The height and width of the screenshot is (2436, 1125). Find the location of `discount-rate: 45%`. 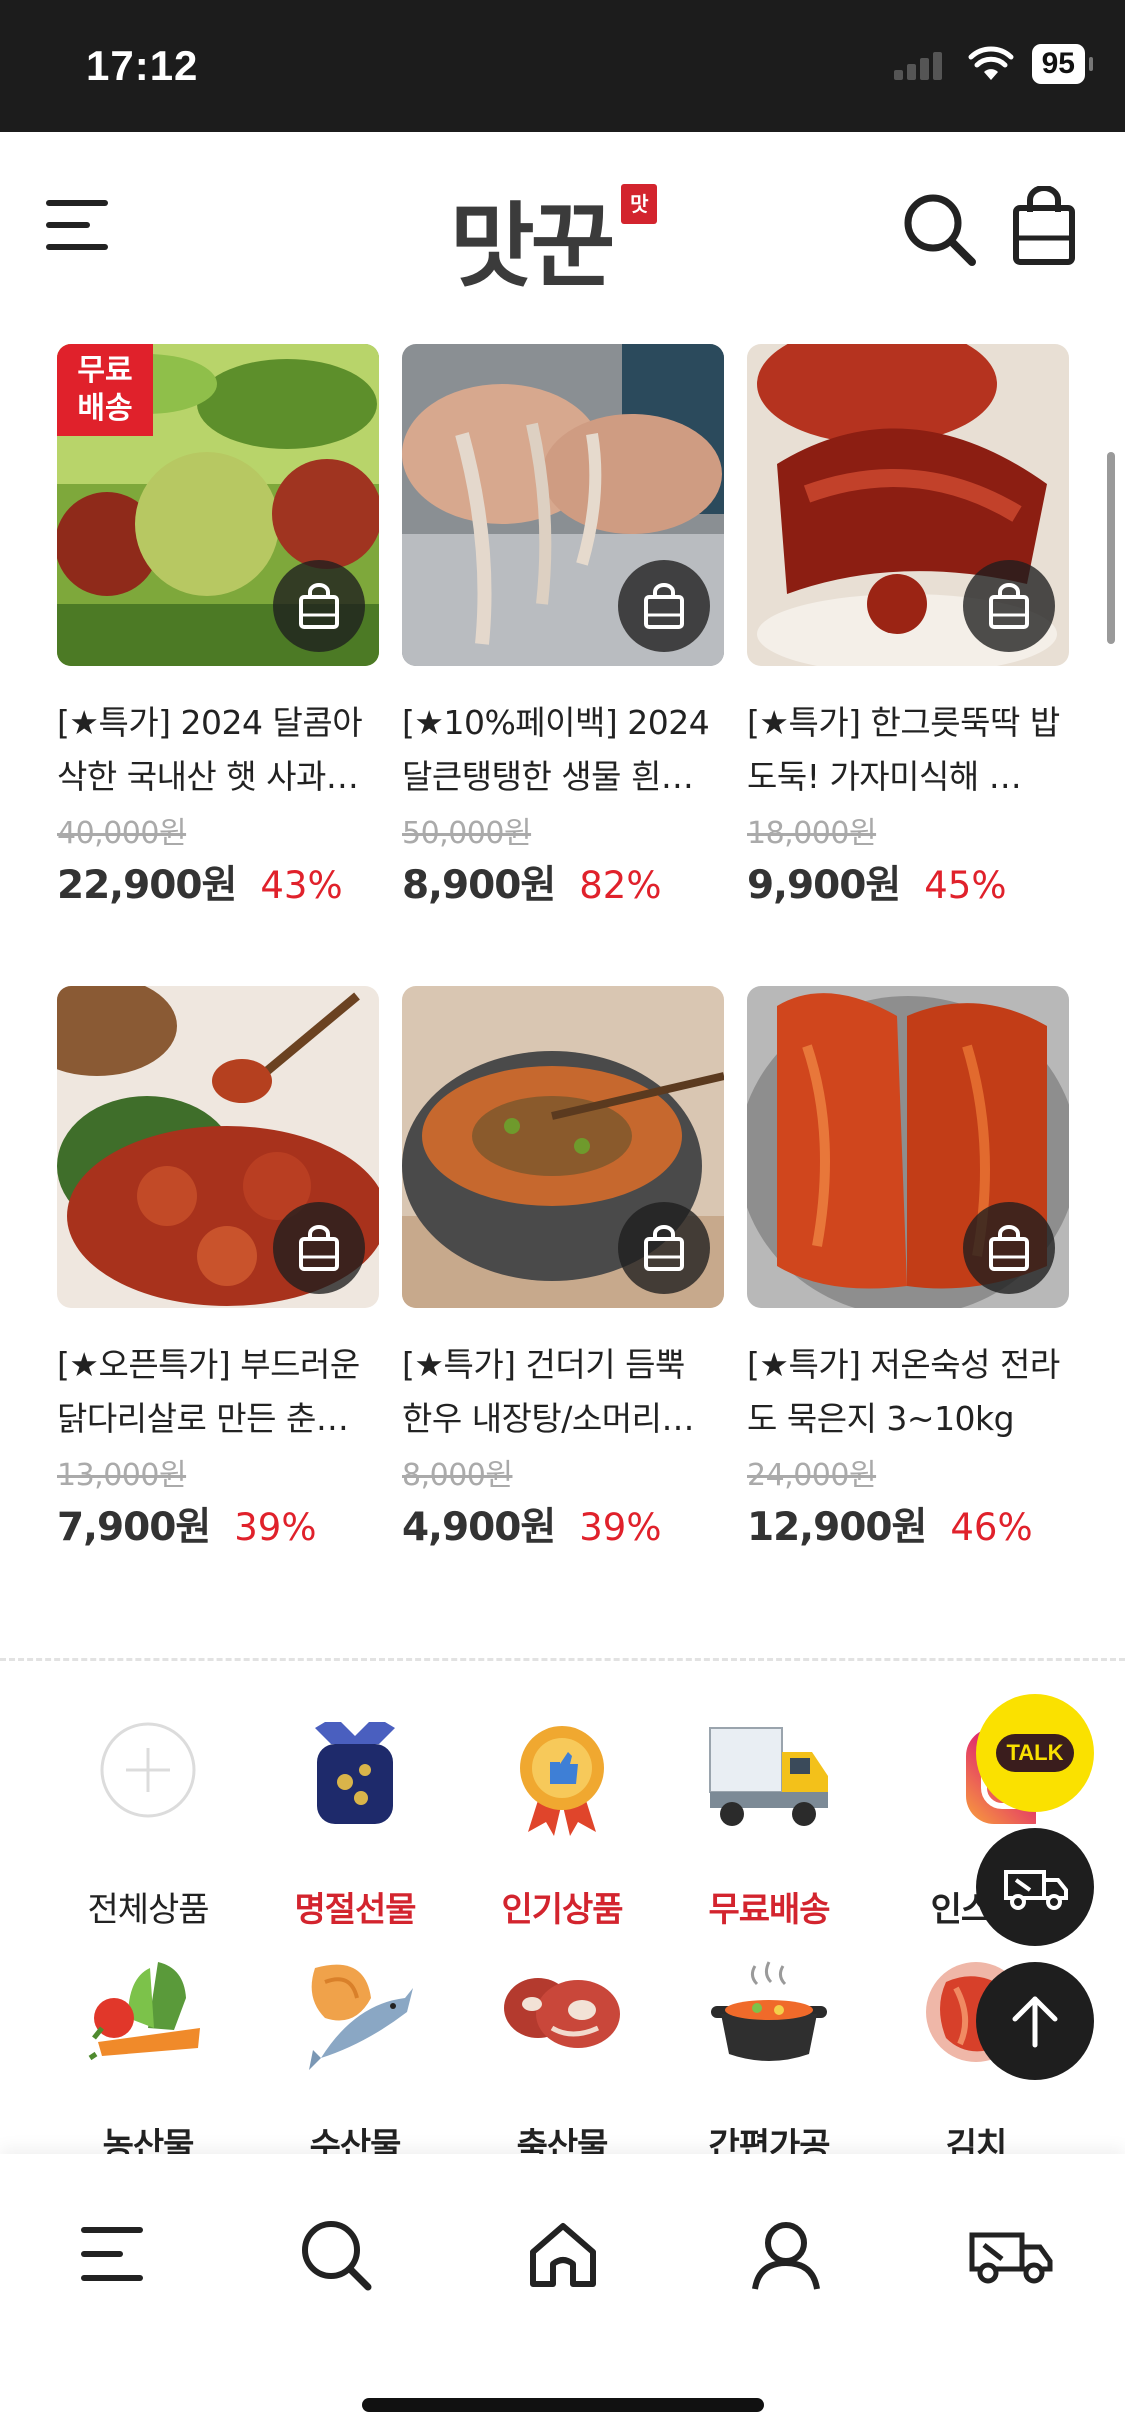

discount-rate: 45% is located at coordinates (965, 885).